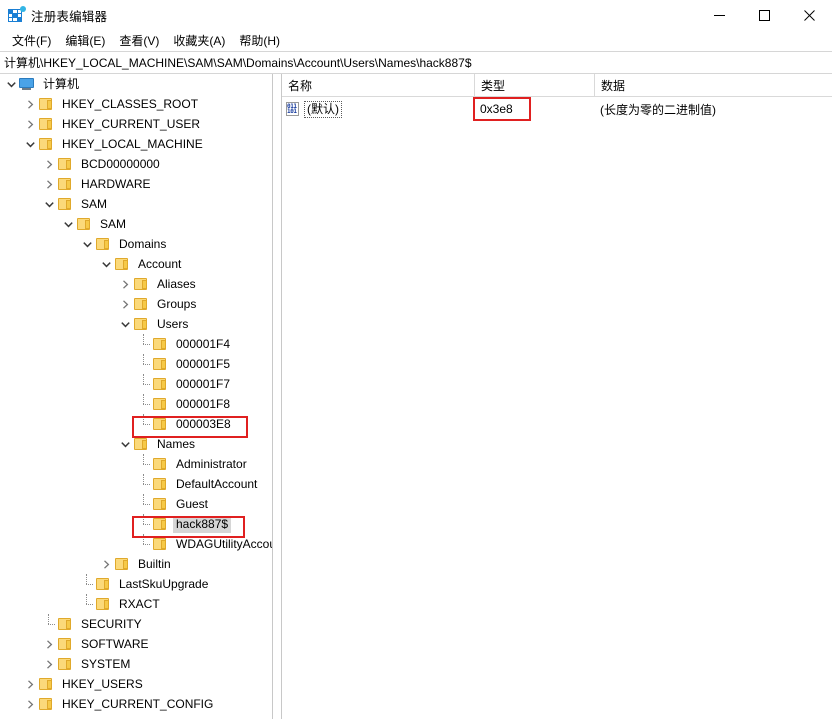 The height and width of the screenshot is (719, 832). Describe the element at coordinates (136, 344) in the screenshot. I see `tree-node-000001F4: 000001F4` at that location.